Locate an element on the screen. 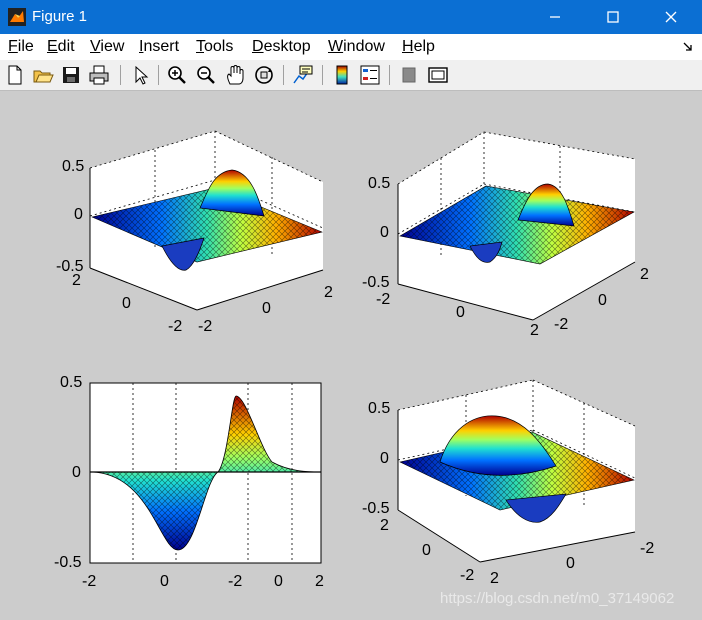  subplot-bottom-right is located at coordinates (516, 471).